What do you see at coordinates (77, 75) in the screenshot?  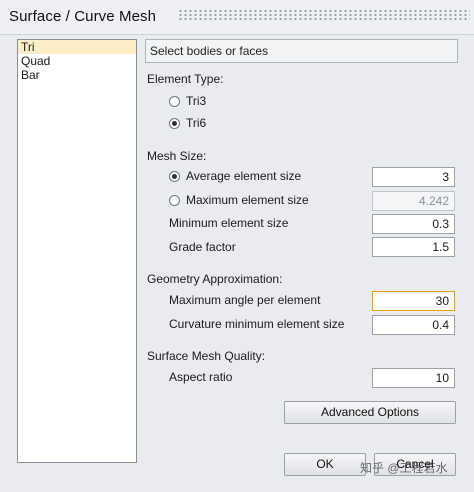 I see `list-item-bar: Bar` at bounding box center [77, 75].